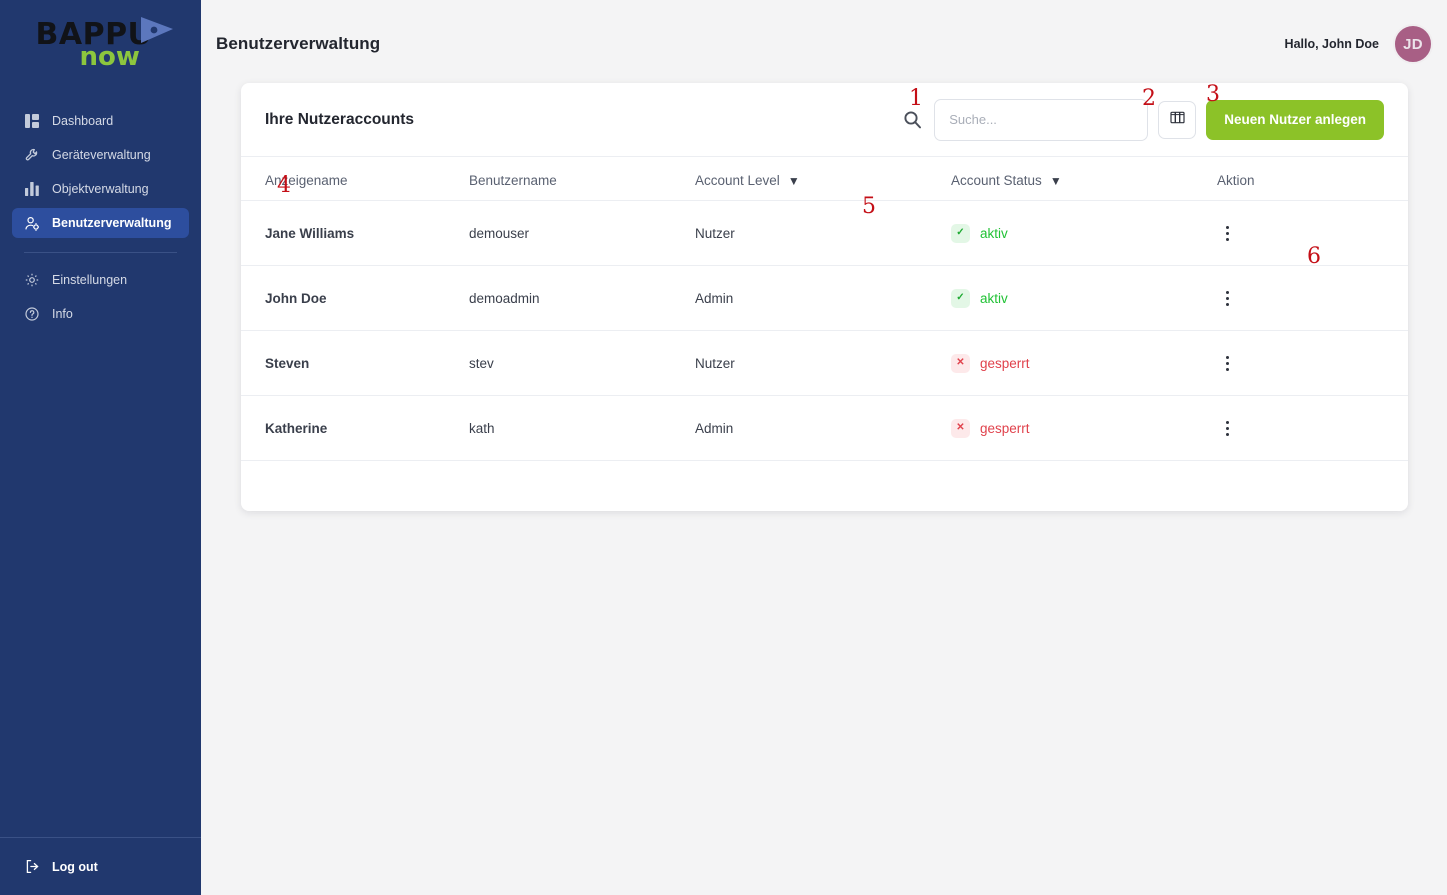 This screenshot has height=895, width=1447. I want to click on columns-icon, so click(1177, 120).